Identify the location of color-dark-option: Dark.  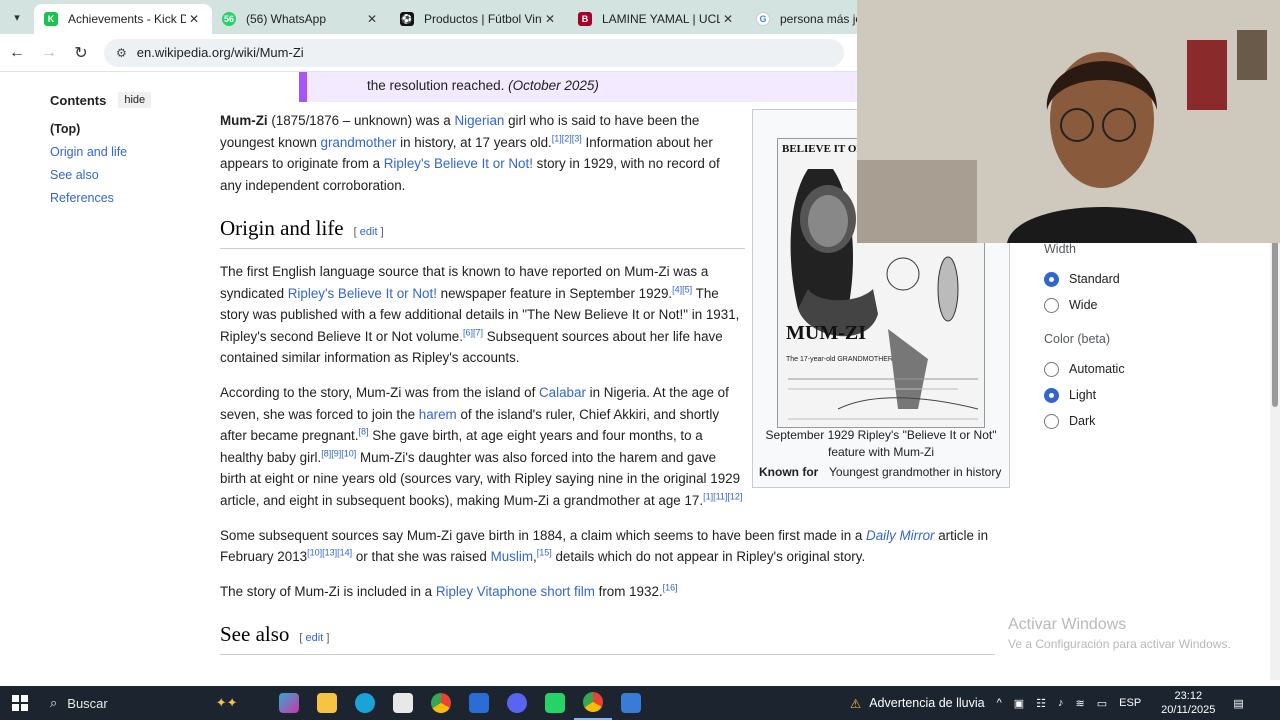
(1137, 421).